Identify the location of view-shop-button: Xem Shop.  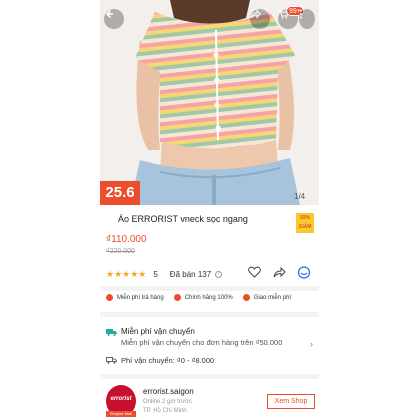
(291, 401).